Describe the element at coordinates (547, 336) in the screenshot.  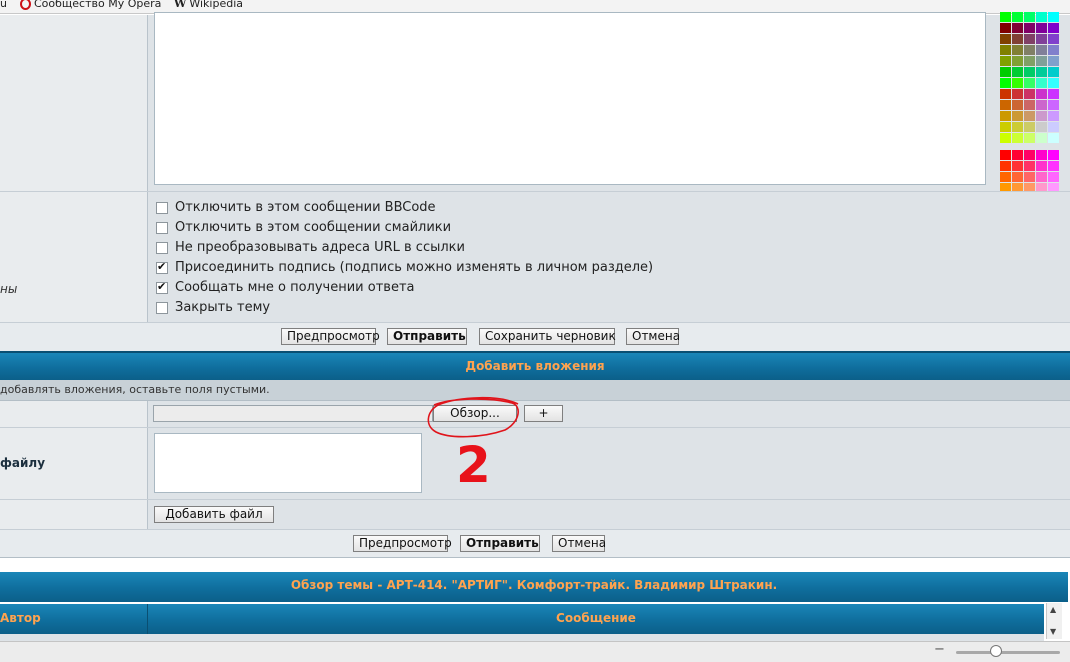
I see `save-draft-button: Сохранить черновик` at that location.